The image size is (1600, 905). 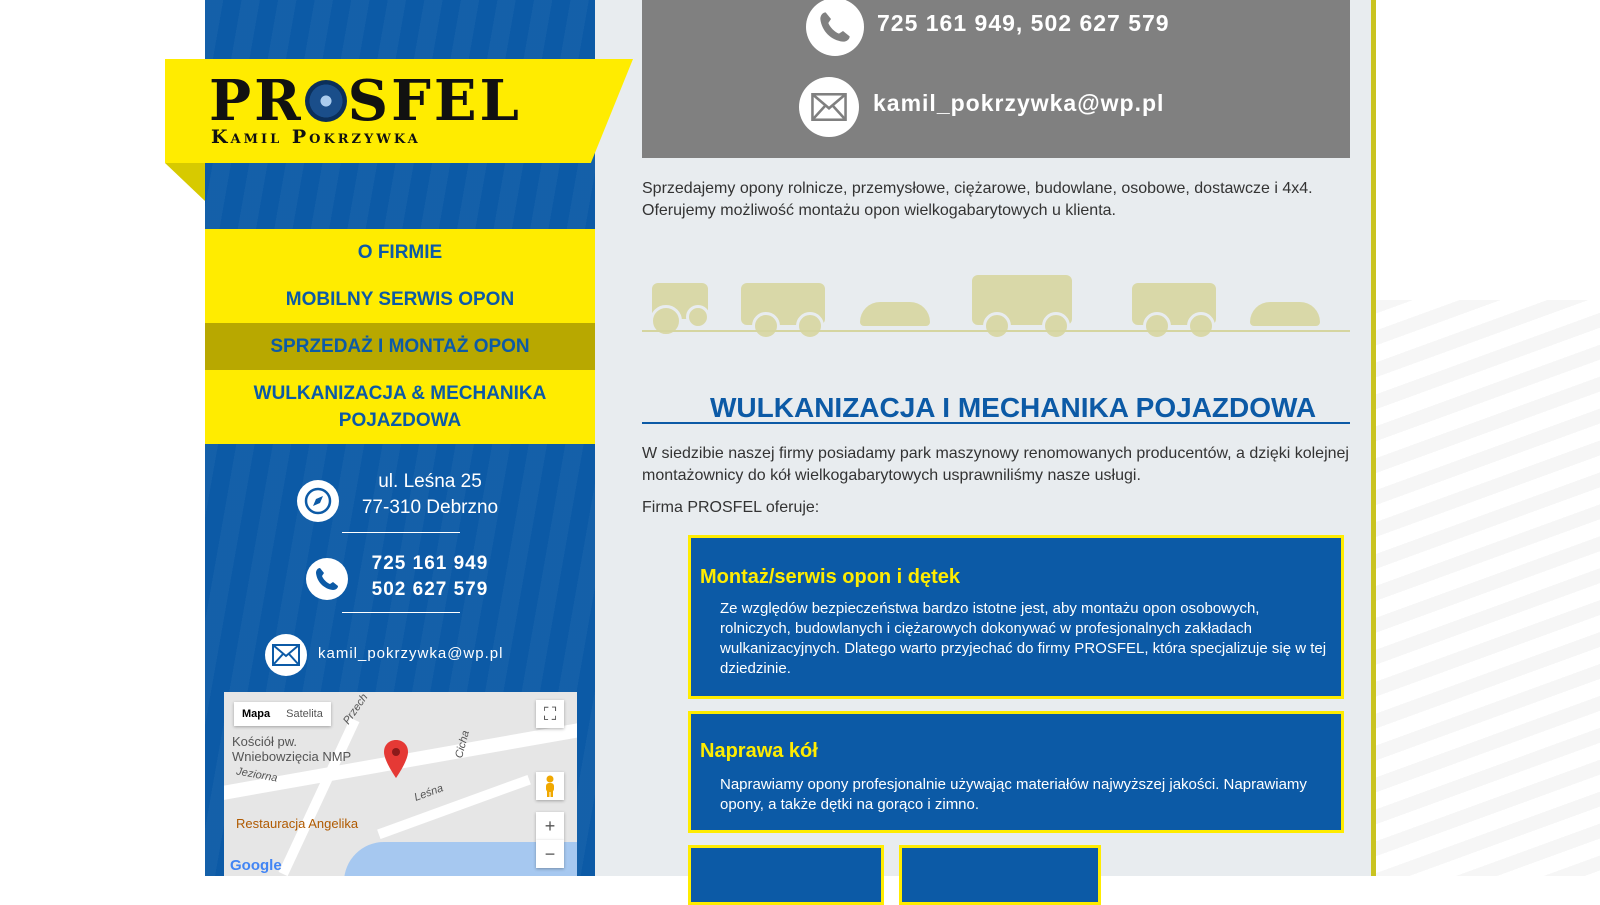 I want to click on nav-item-label: O FIRMIE, so click(x=400, y=252).